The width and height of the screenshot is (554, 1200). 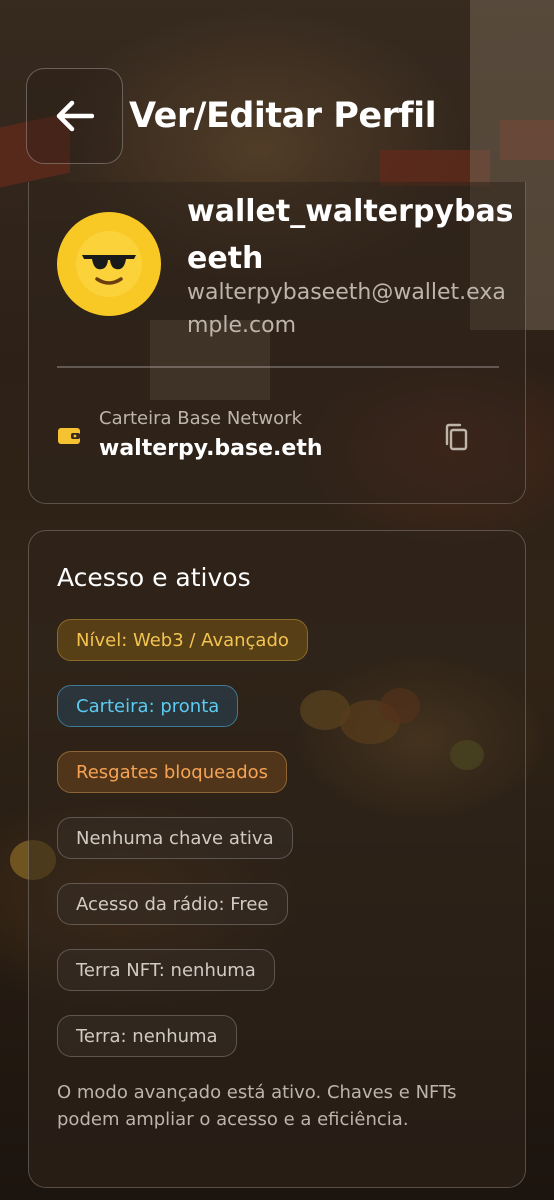 I want to click on radio-access-badge: Acesso da rádio: Free, so click(x=172, y=904).